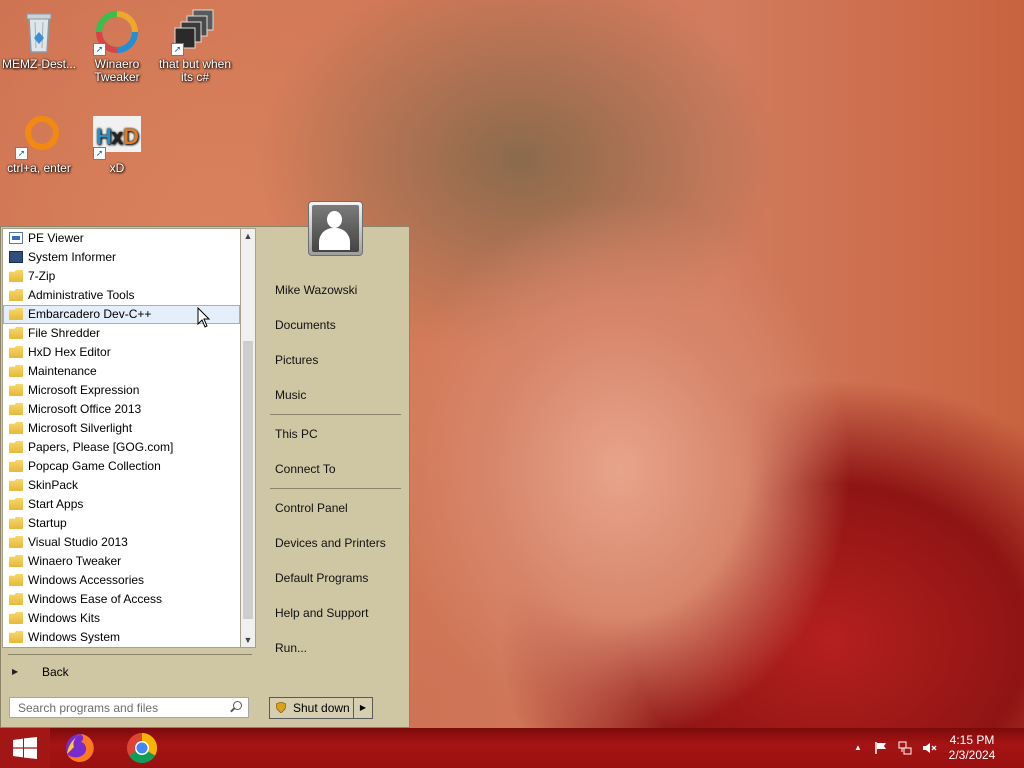  What do you see at coordinates (121, 276) in the screenshot?
I see `program-folder-7-zip: 7-Zip` at bounding box center [121, 276].